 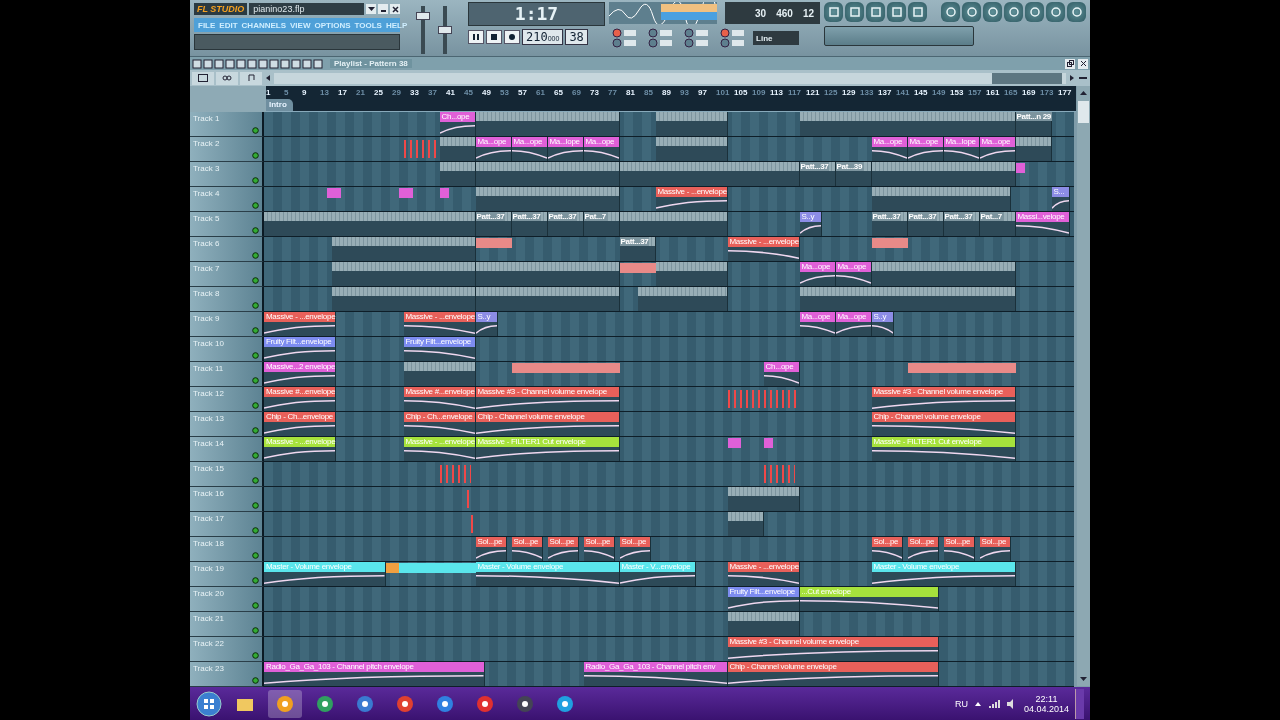 What do you see at coordinates (486, 324) in the screenshot?
I see `envelope-clip: S..y` at bounding box center [486, 324].